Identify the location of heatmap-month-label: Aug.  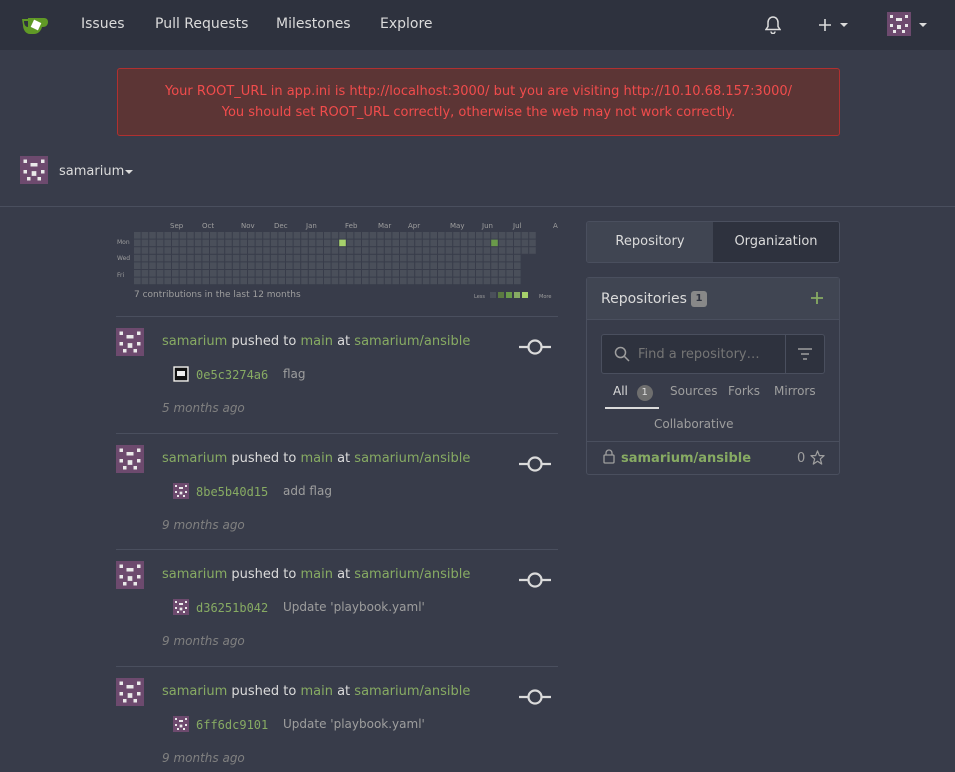
(555, 226).